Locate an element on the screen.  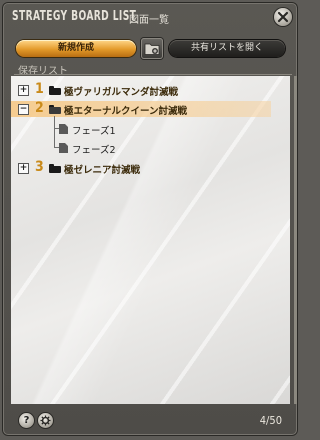
new-board-button: 新規作成 is located at coordinates (76, 48).